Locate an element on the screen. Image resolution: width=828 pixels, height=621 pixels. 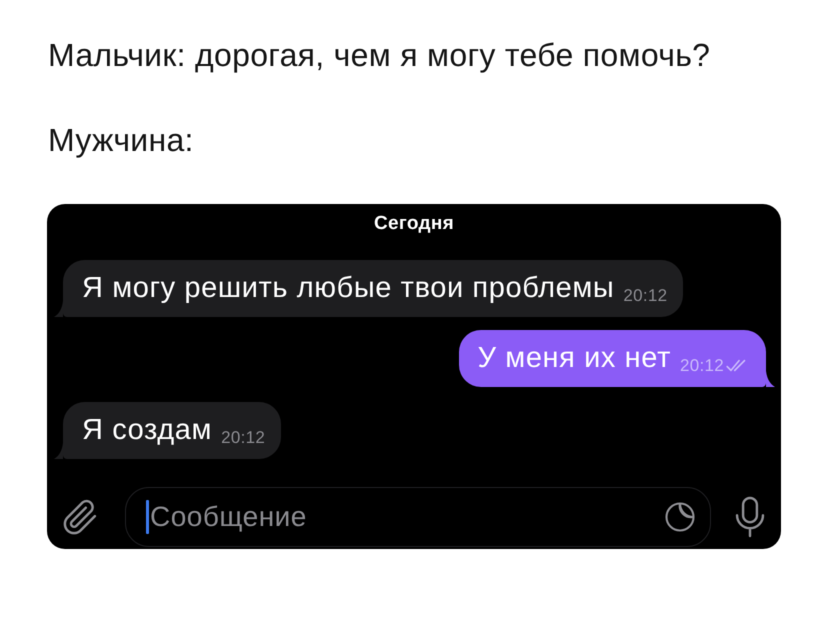
caption-text: Мальчик: дорогая, чем я могу тебе помочь? is located at coordinates (379, 55).